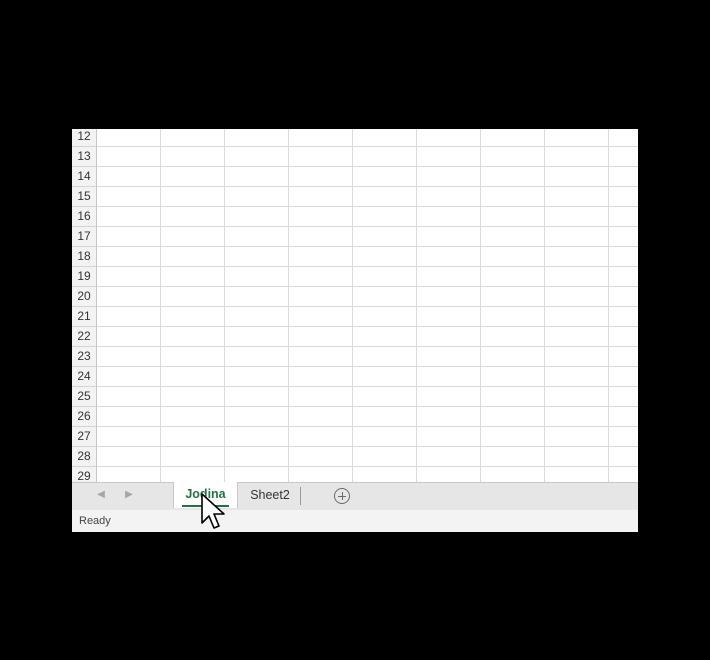 Image resolution: width=710 pixels, height=660 pixels. Describe the element at coordinates (84, 157) in the screenshot. I see `row-header: 13` at that location.